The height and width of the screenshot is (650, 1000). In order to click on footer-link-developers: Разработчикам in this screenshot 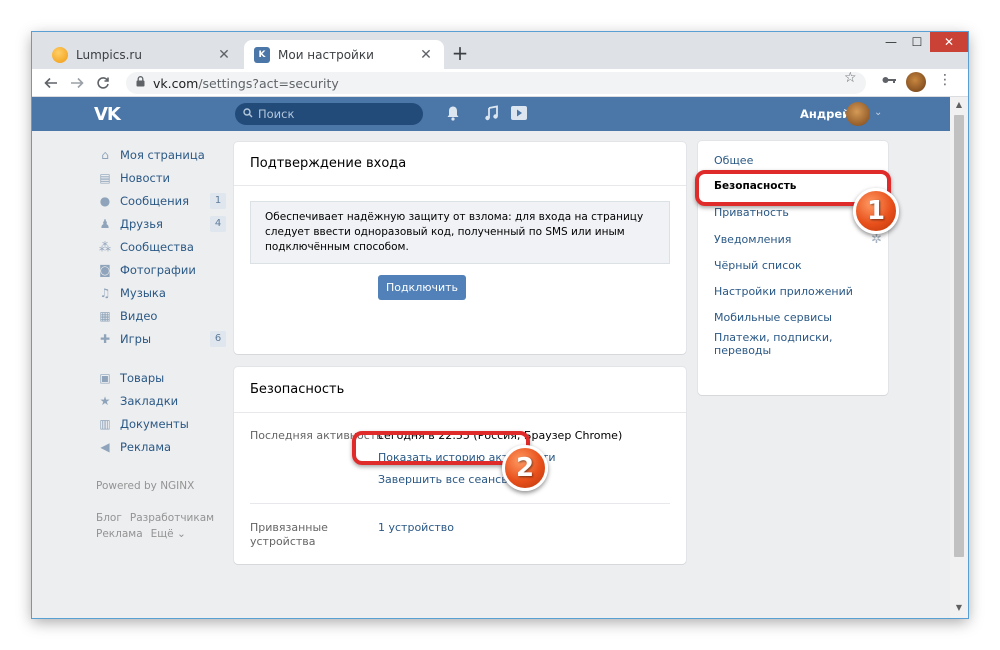, I will do `click(172, 518)`.